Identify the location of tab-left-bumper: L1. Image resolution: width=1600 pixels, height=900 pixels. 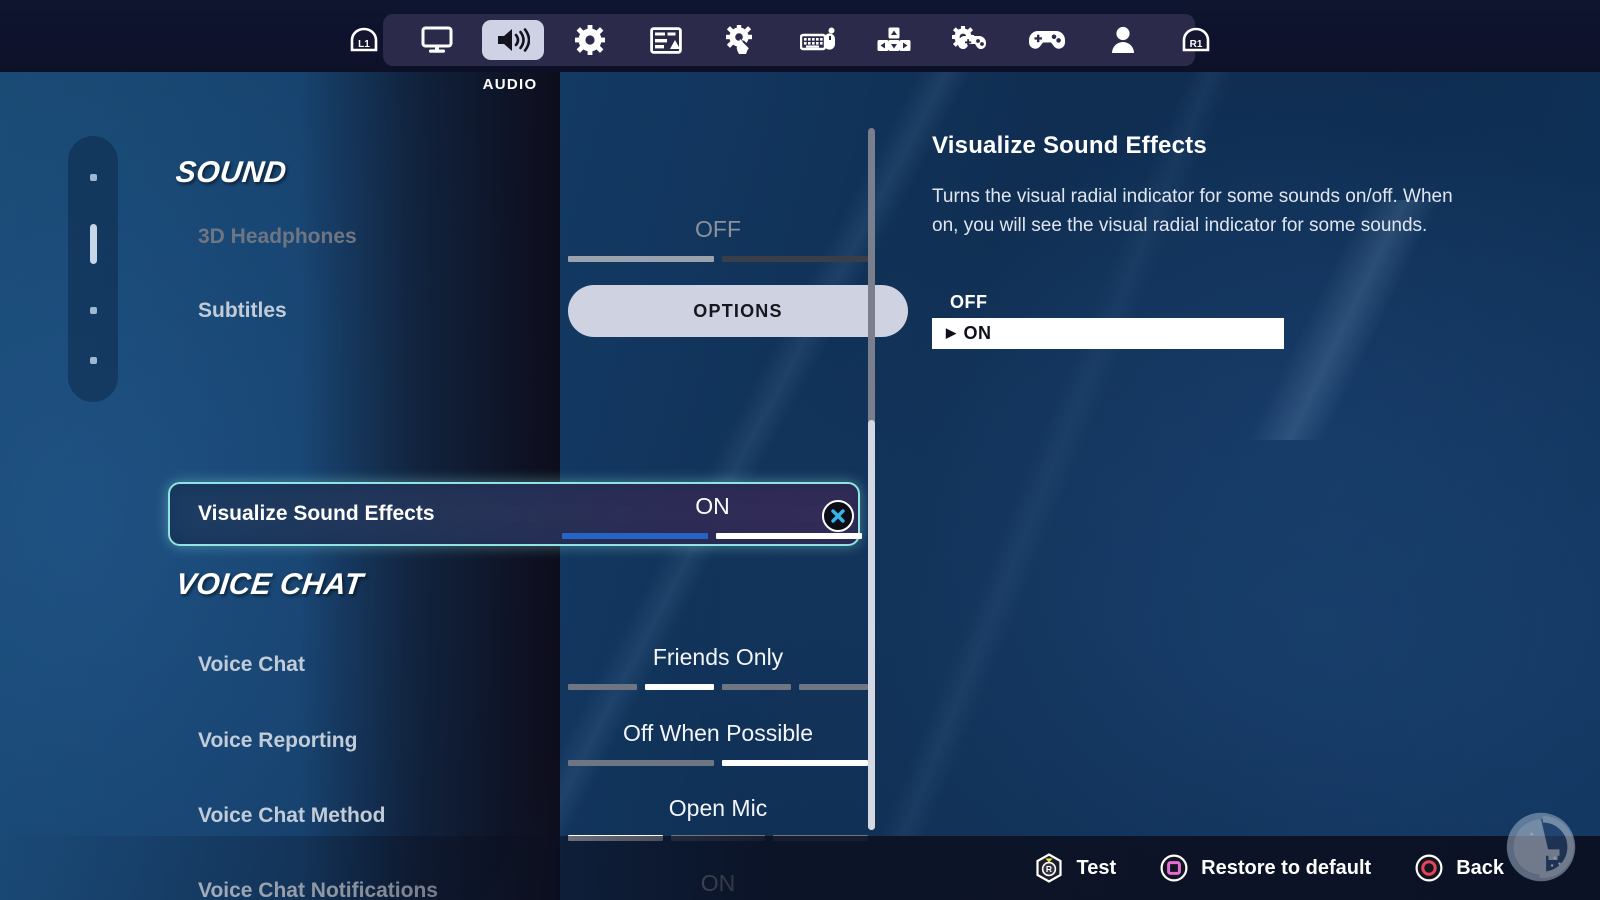
(364, 40).